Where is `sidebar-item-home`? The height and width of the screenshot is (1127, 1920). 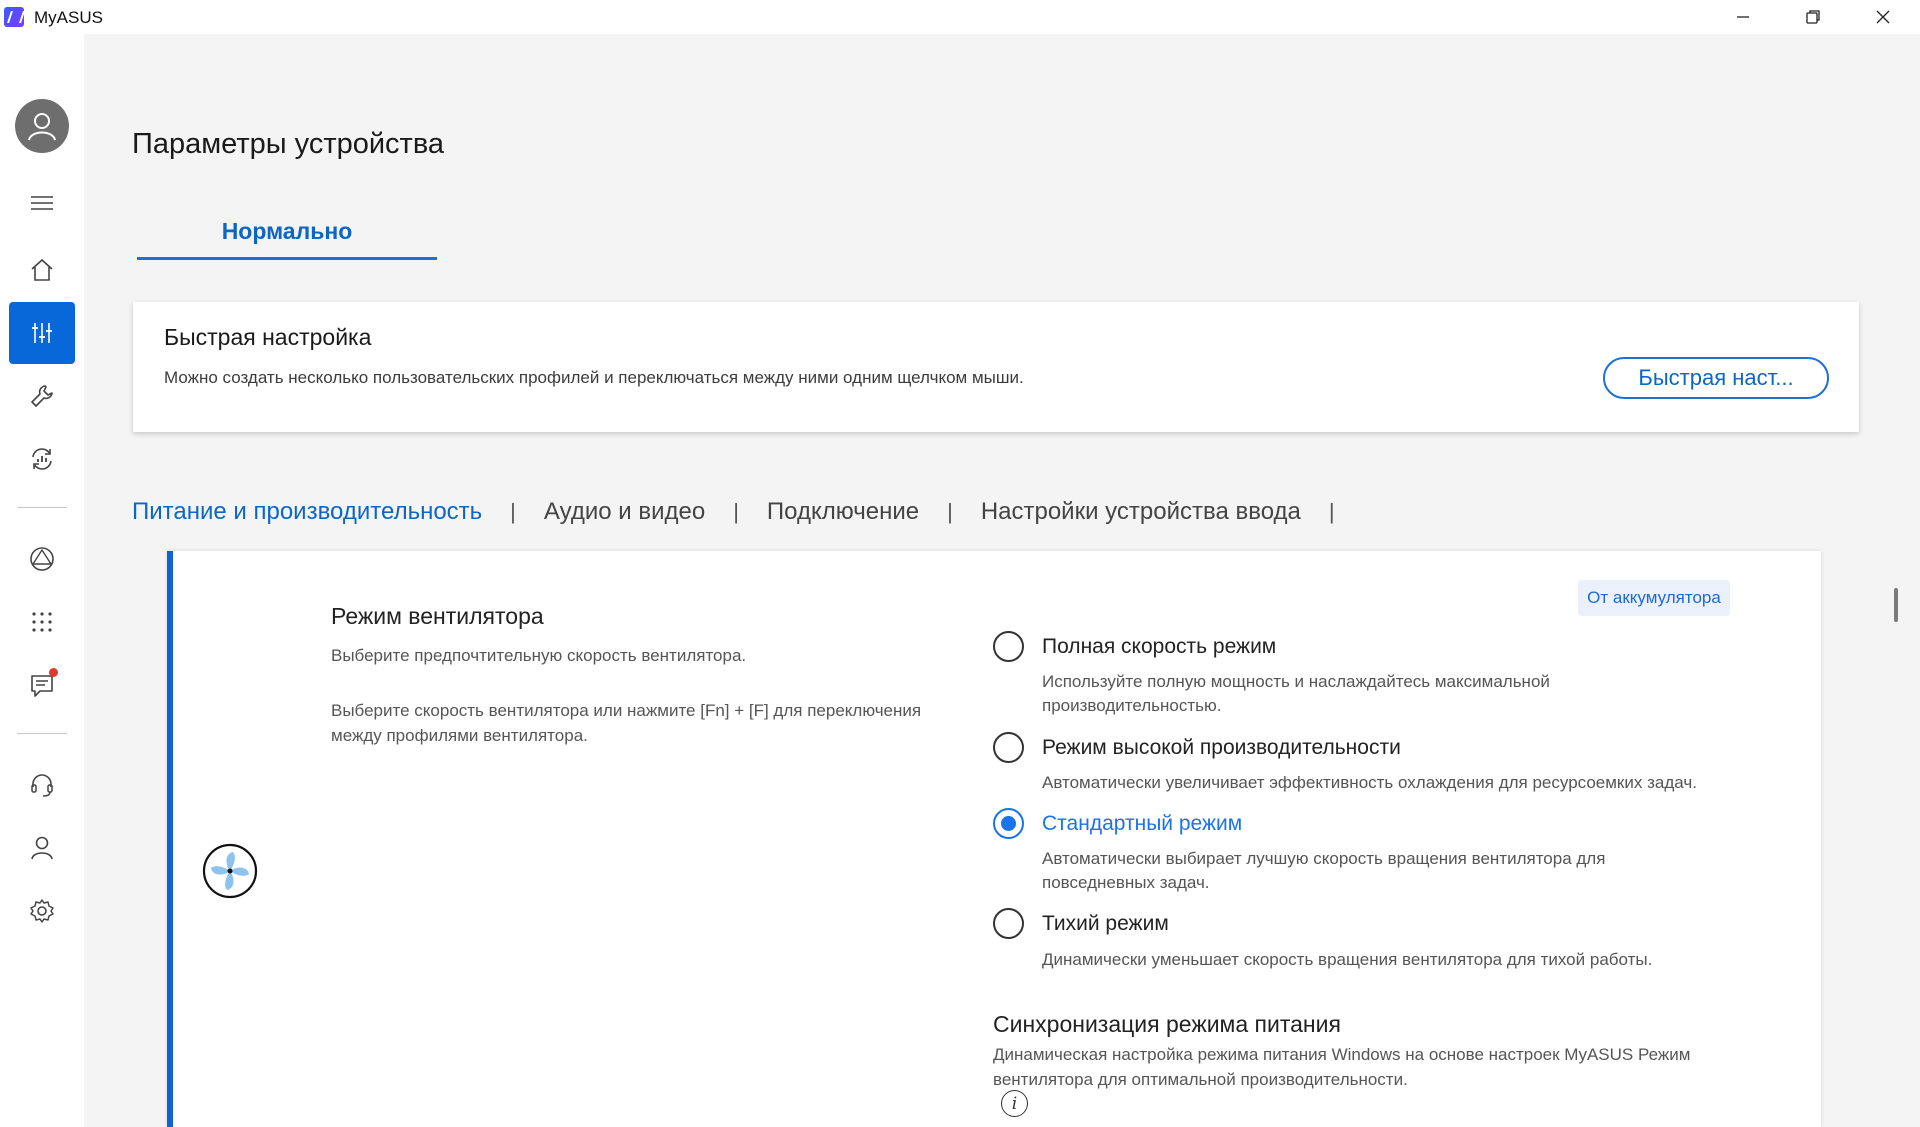
sidebar-item-home is located at coordinates (42, 270).